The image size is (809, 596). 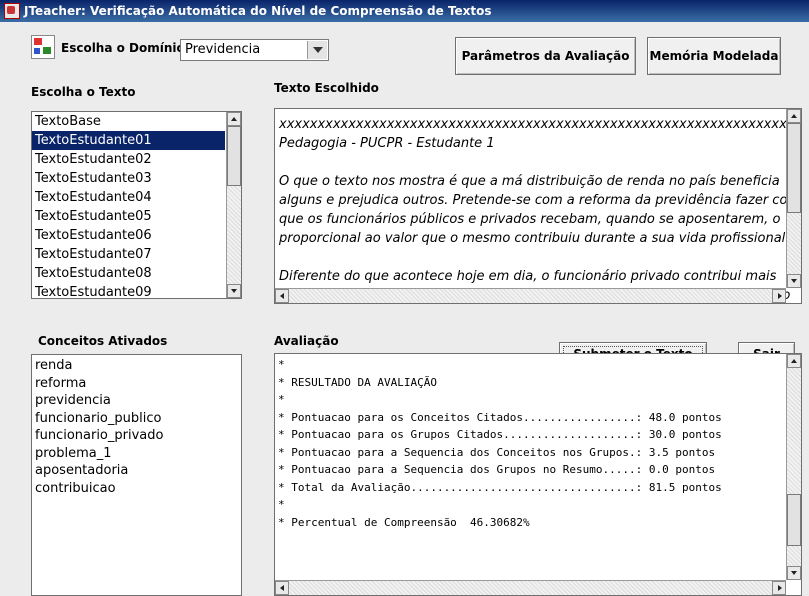 What do you see at coordinates (530, 295) in the screenshot?
I see `chosen-text-hscroll` at bounding box center [530, 295].